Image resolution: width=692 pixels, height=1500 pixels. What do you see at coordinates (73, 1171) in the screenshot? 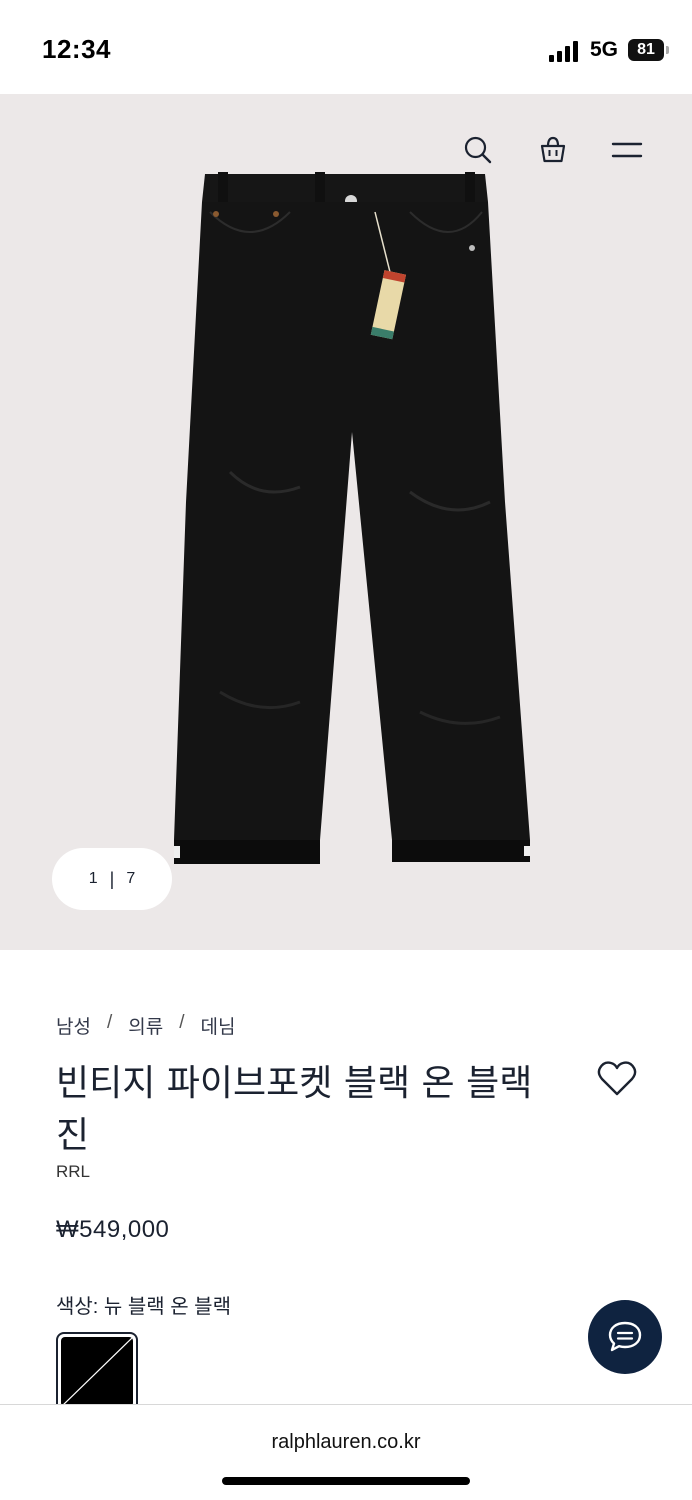
I see `product-brand: RRL` at bounding box center [73, 1171].